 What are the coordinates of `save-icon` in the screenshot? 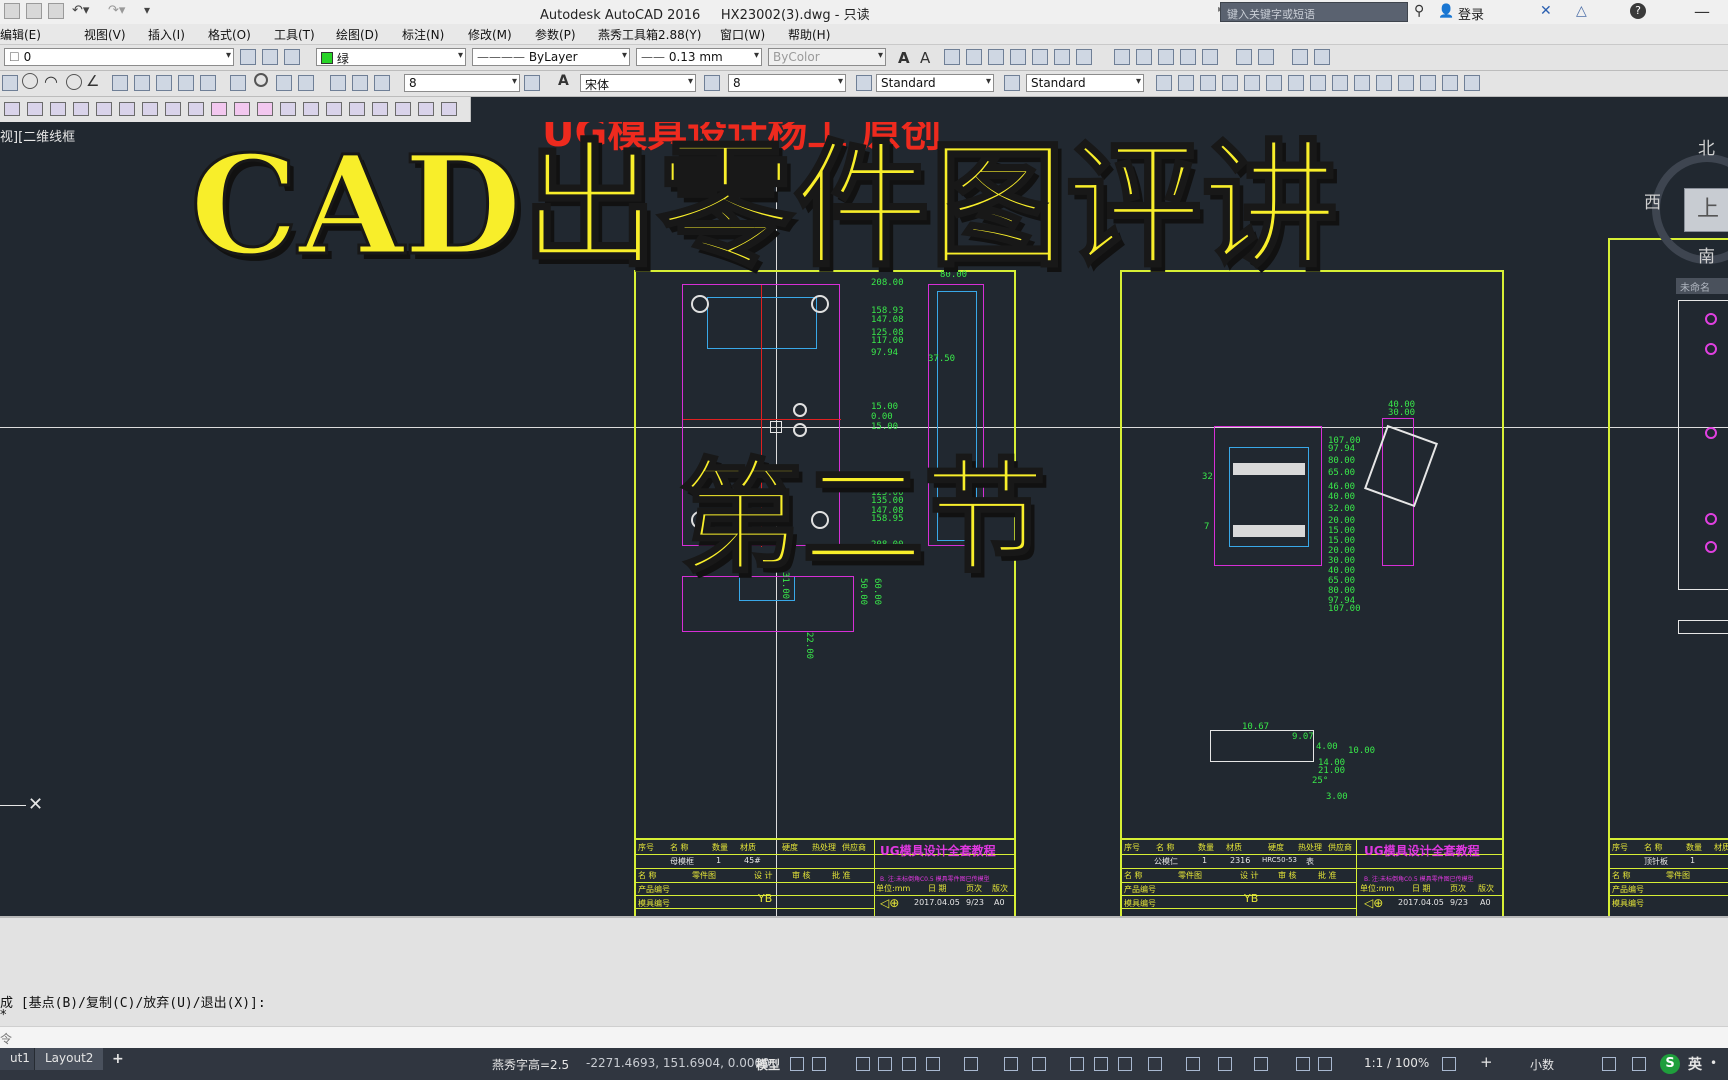 It's located at (34, 11).